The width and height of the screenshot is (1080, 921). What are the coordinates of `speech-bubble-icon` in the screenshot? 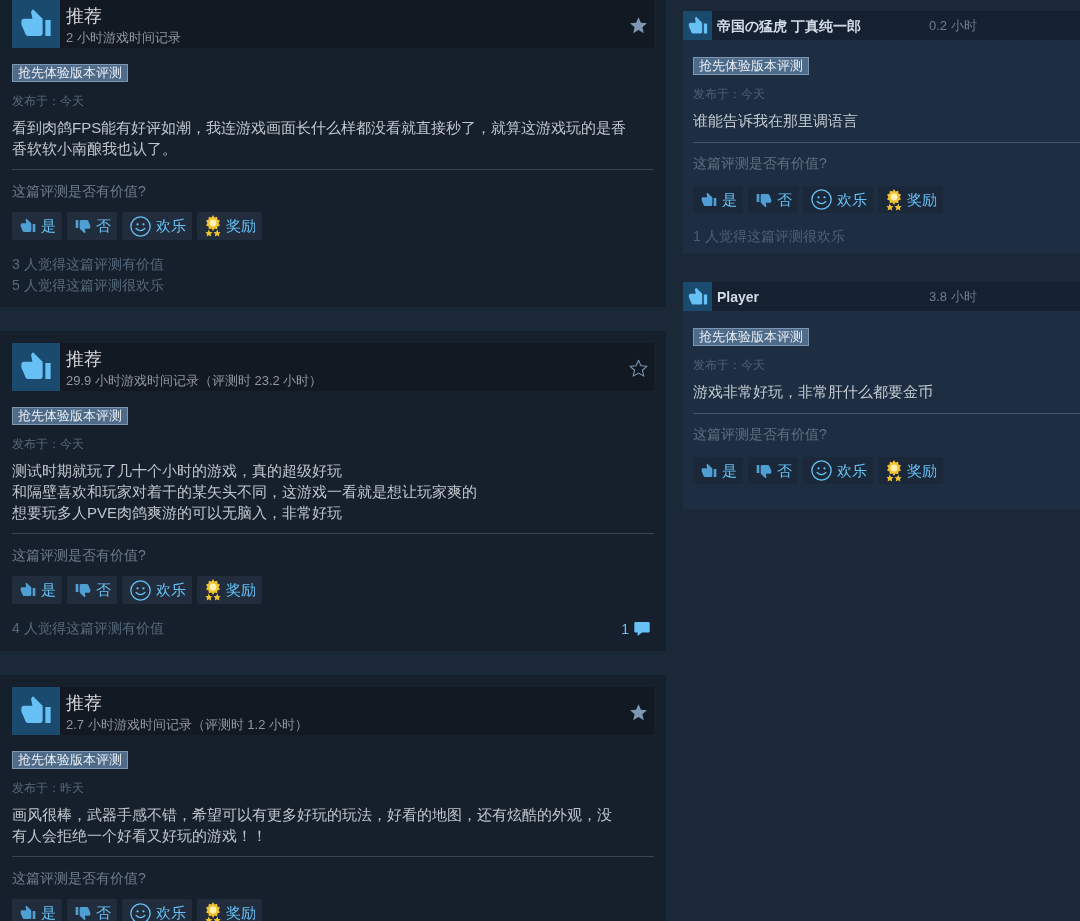 It's located at (642, 629).